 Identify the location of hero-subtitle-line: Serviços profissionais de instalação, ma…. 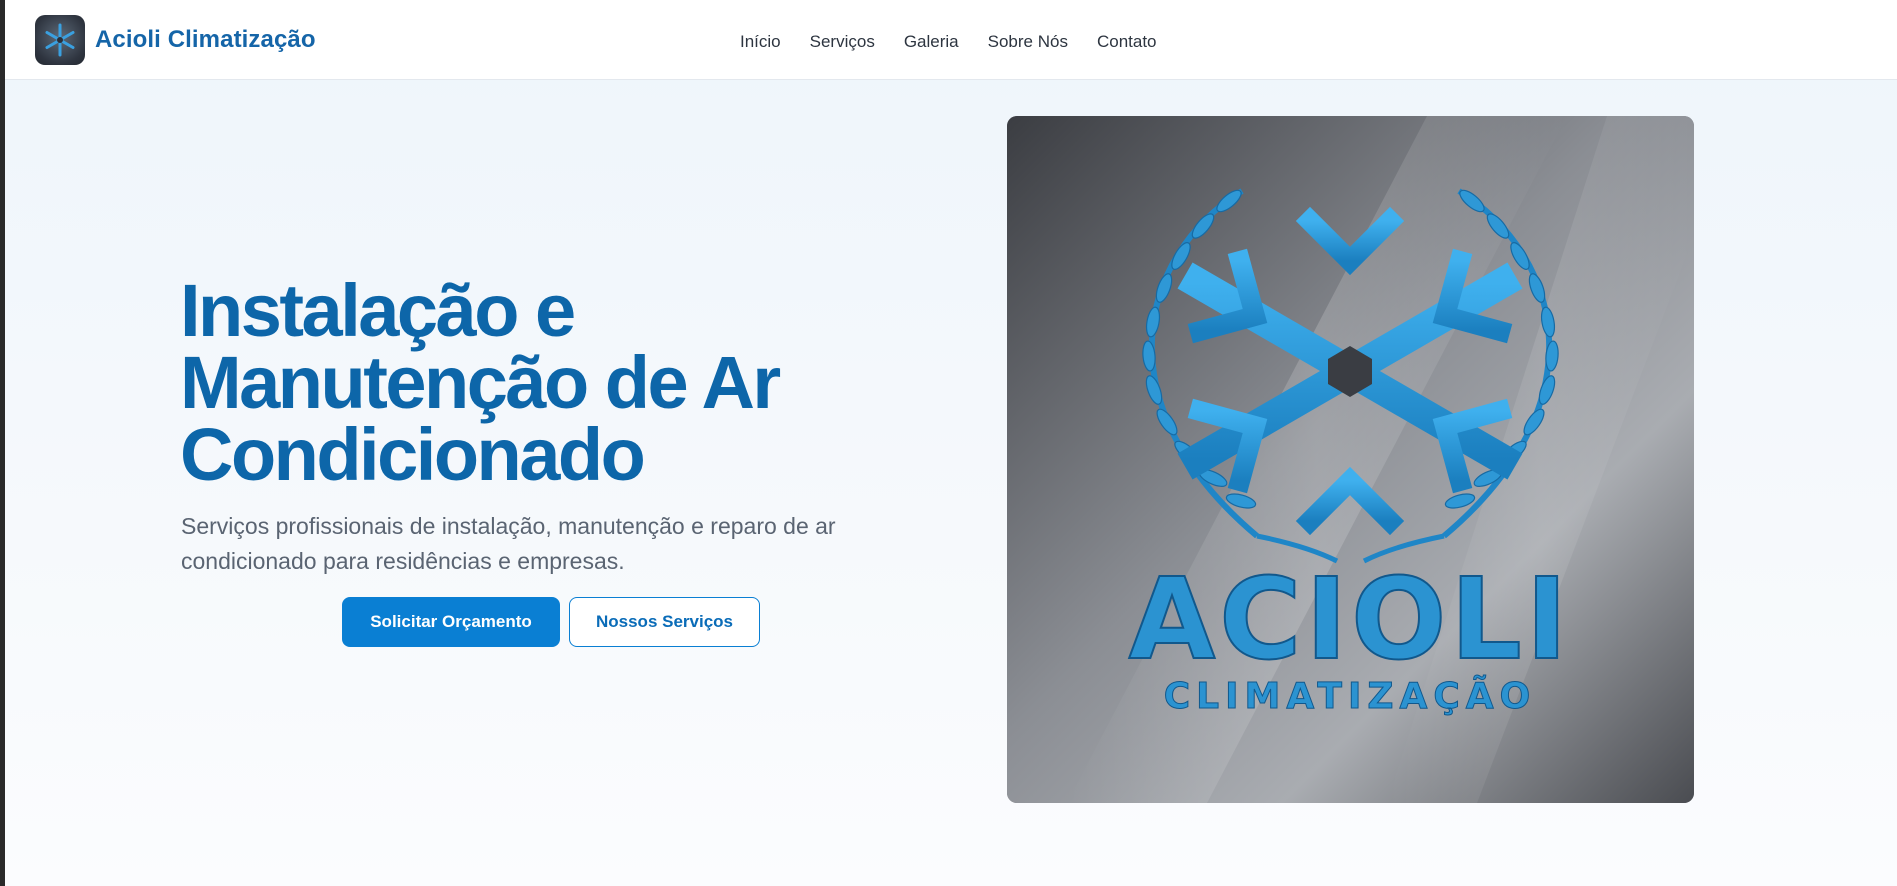
(508, 526).